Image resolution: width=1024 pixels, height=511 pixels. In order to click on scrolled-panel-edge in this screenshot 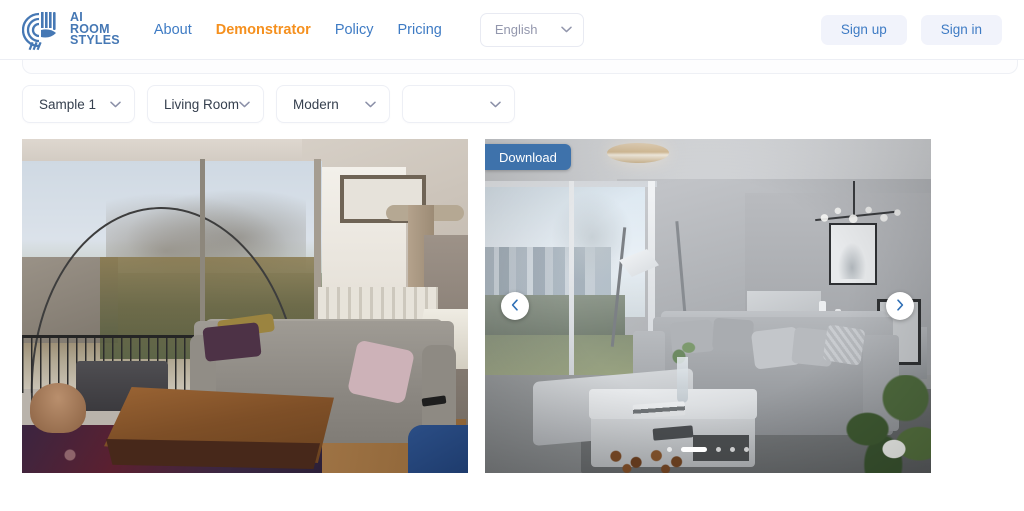, I will do `click(520, 67)`.